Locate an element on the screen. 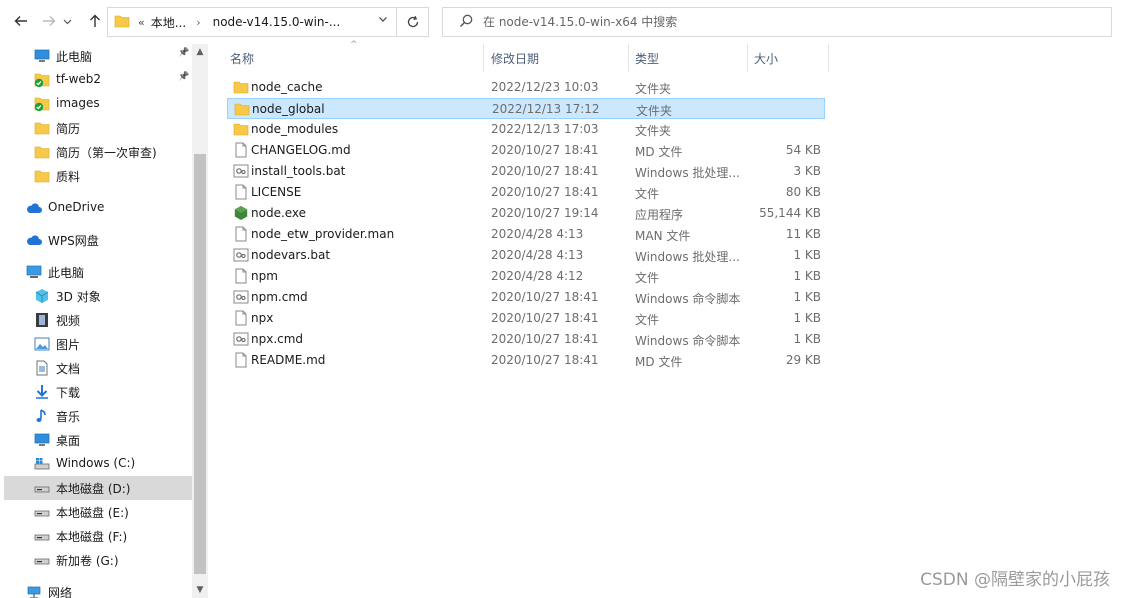  search-box is located at coordinates (777, 22).